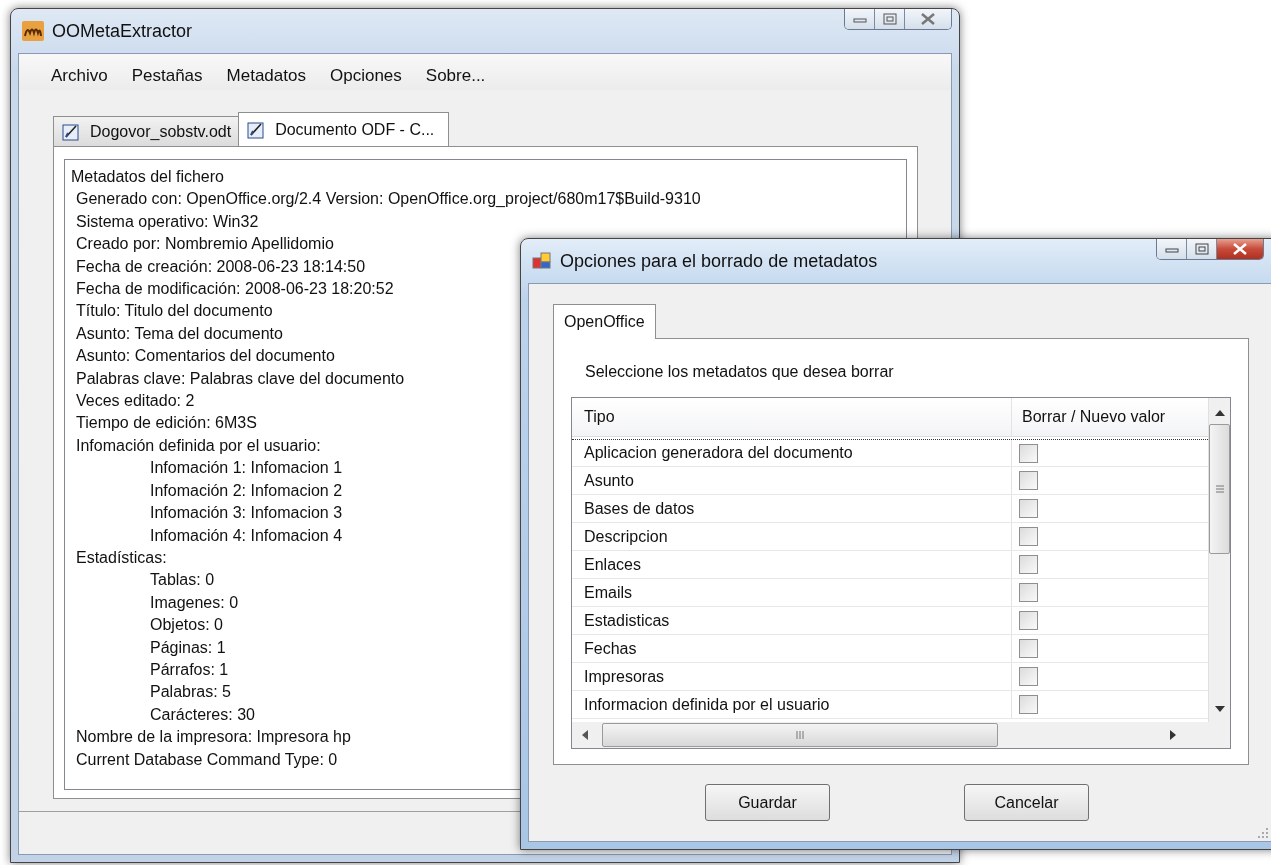 This screenshot has width=1271, height=865. I want to click on metadata-line: Asunto: Tema del documento, so click(179, 333).